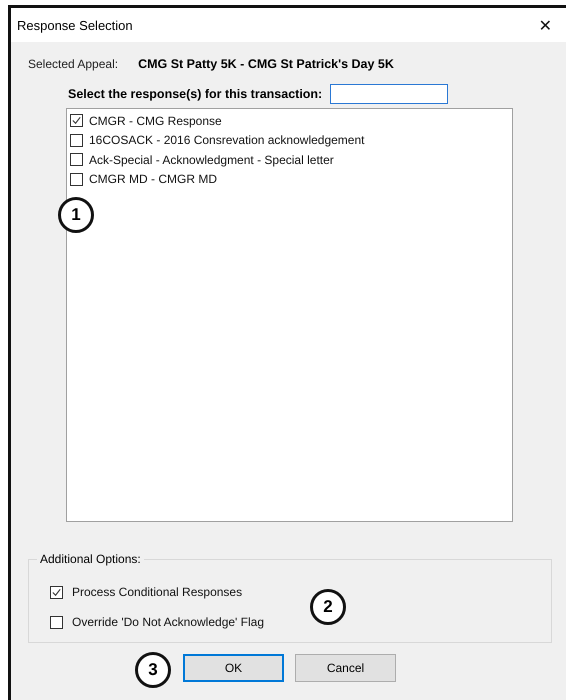 This screenshot has width=566, height=700. I want to click on appeal-value: CMG St Patty 5K - CMG St Patrick's Day 5K, so click(266, 64).